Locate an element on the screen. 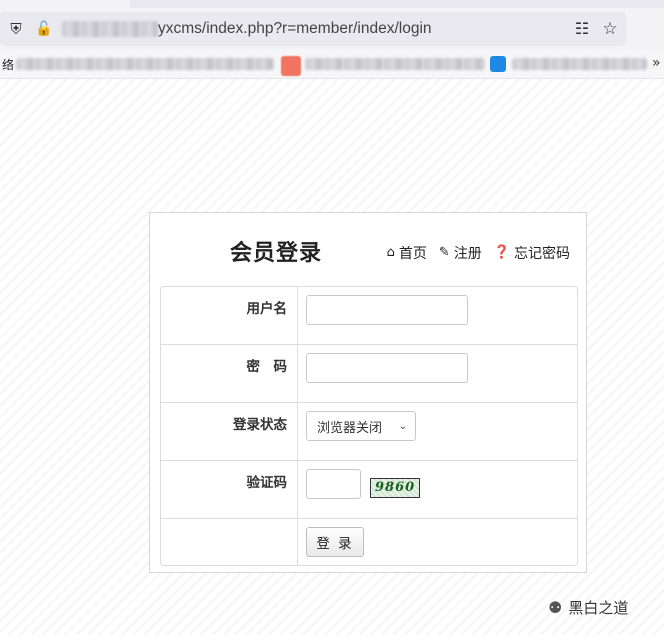 This screenshot has width=664, height=635. login-status-select: 浏览器关闭 ⌄ is located at coordinates (361, 426).